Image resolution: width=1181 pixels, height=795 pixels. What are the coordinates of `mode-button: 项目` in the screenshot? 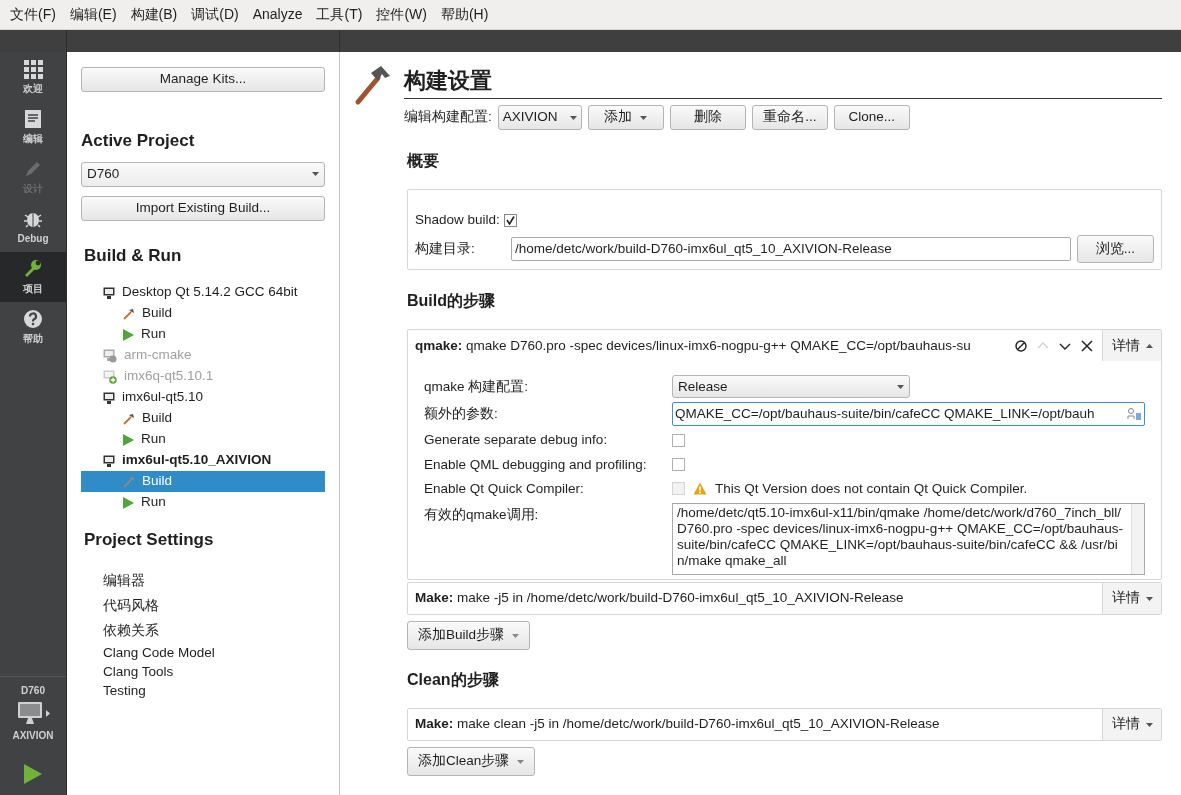 It's located at (33, 277).